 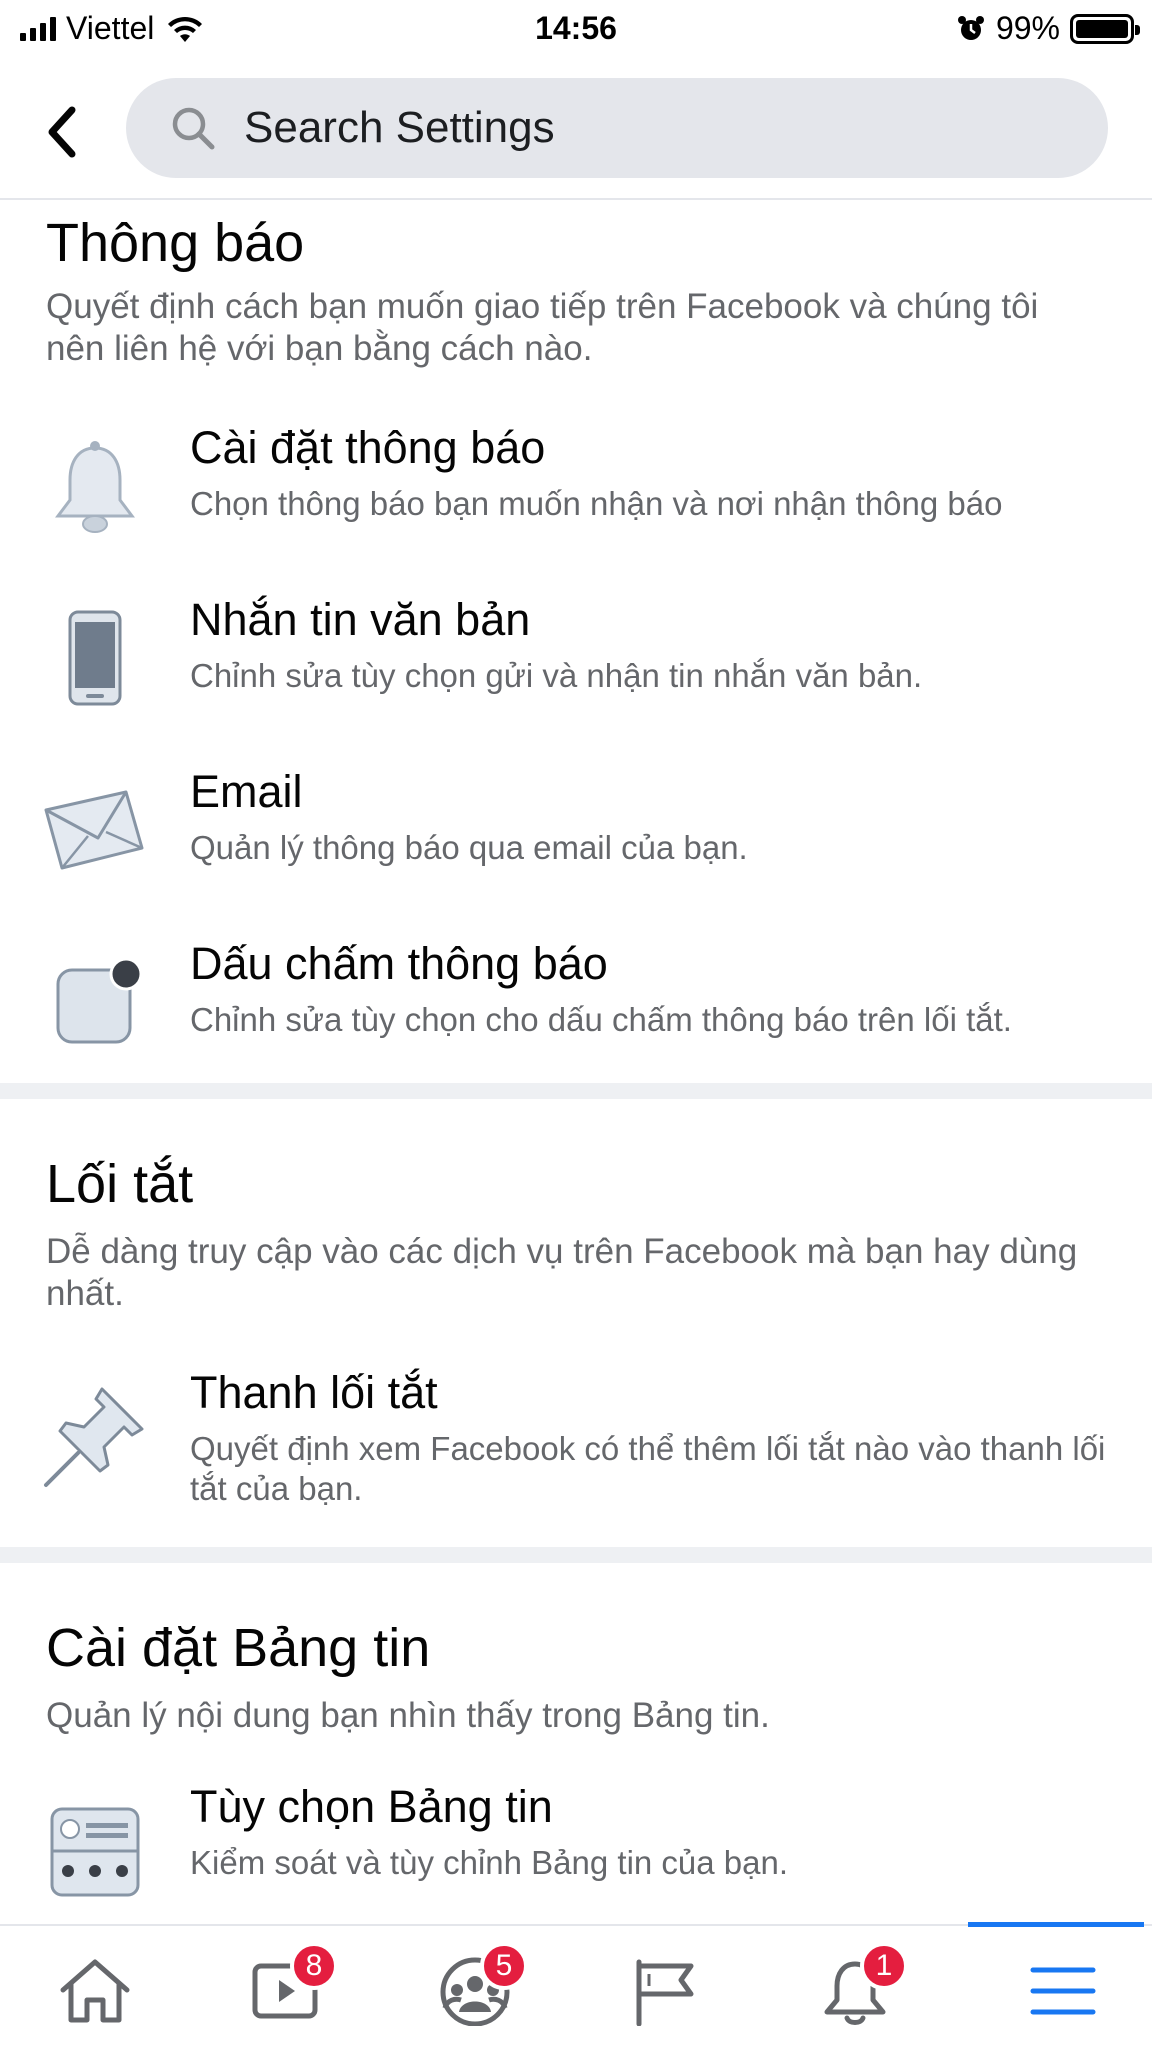 What do you see at coordinates (1063, 1991) in the screenshot?
I see `menu-icon` at bounding box center [1063, 1991].